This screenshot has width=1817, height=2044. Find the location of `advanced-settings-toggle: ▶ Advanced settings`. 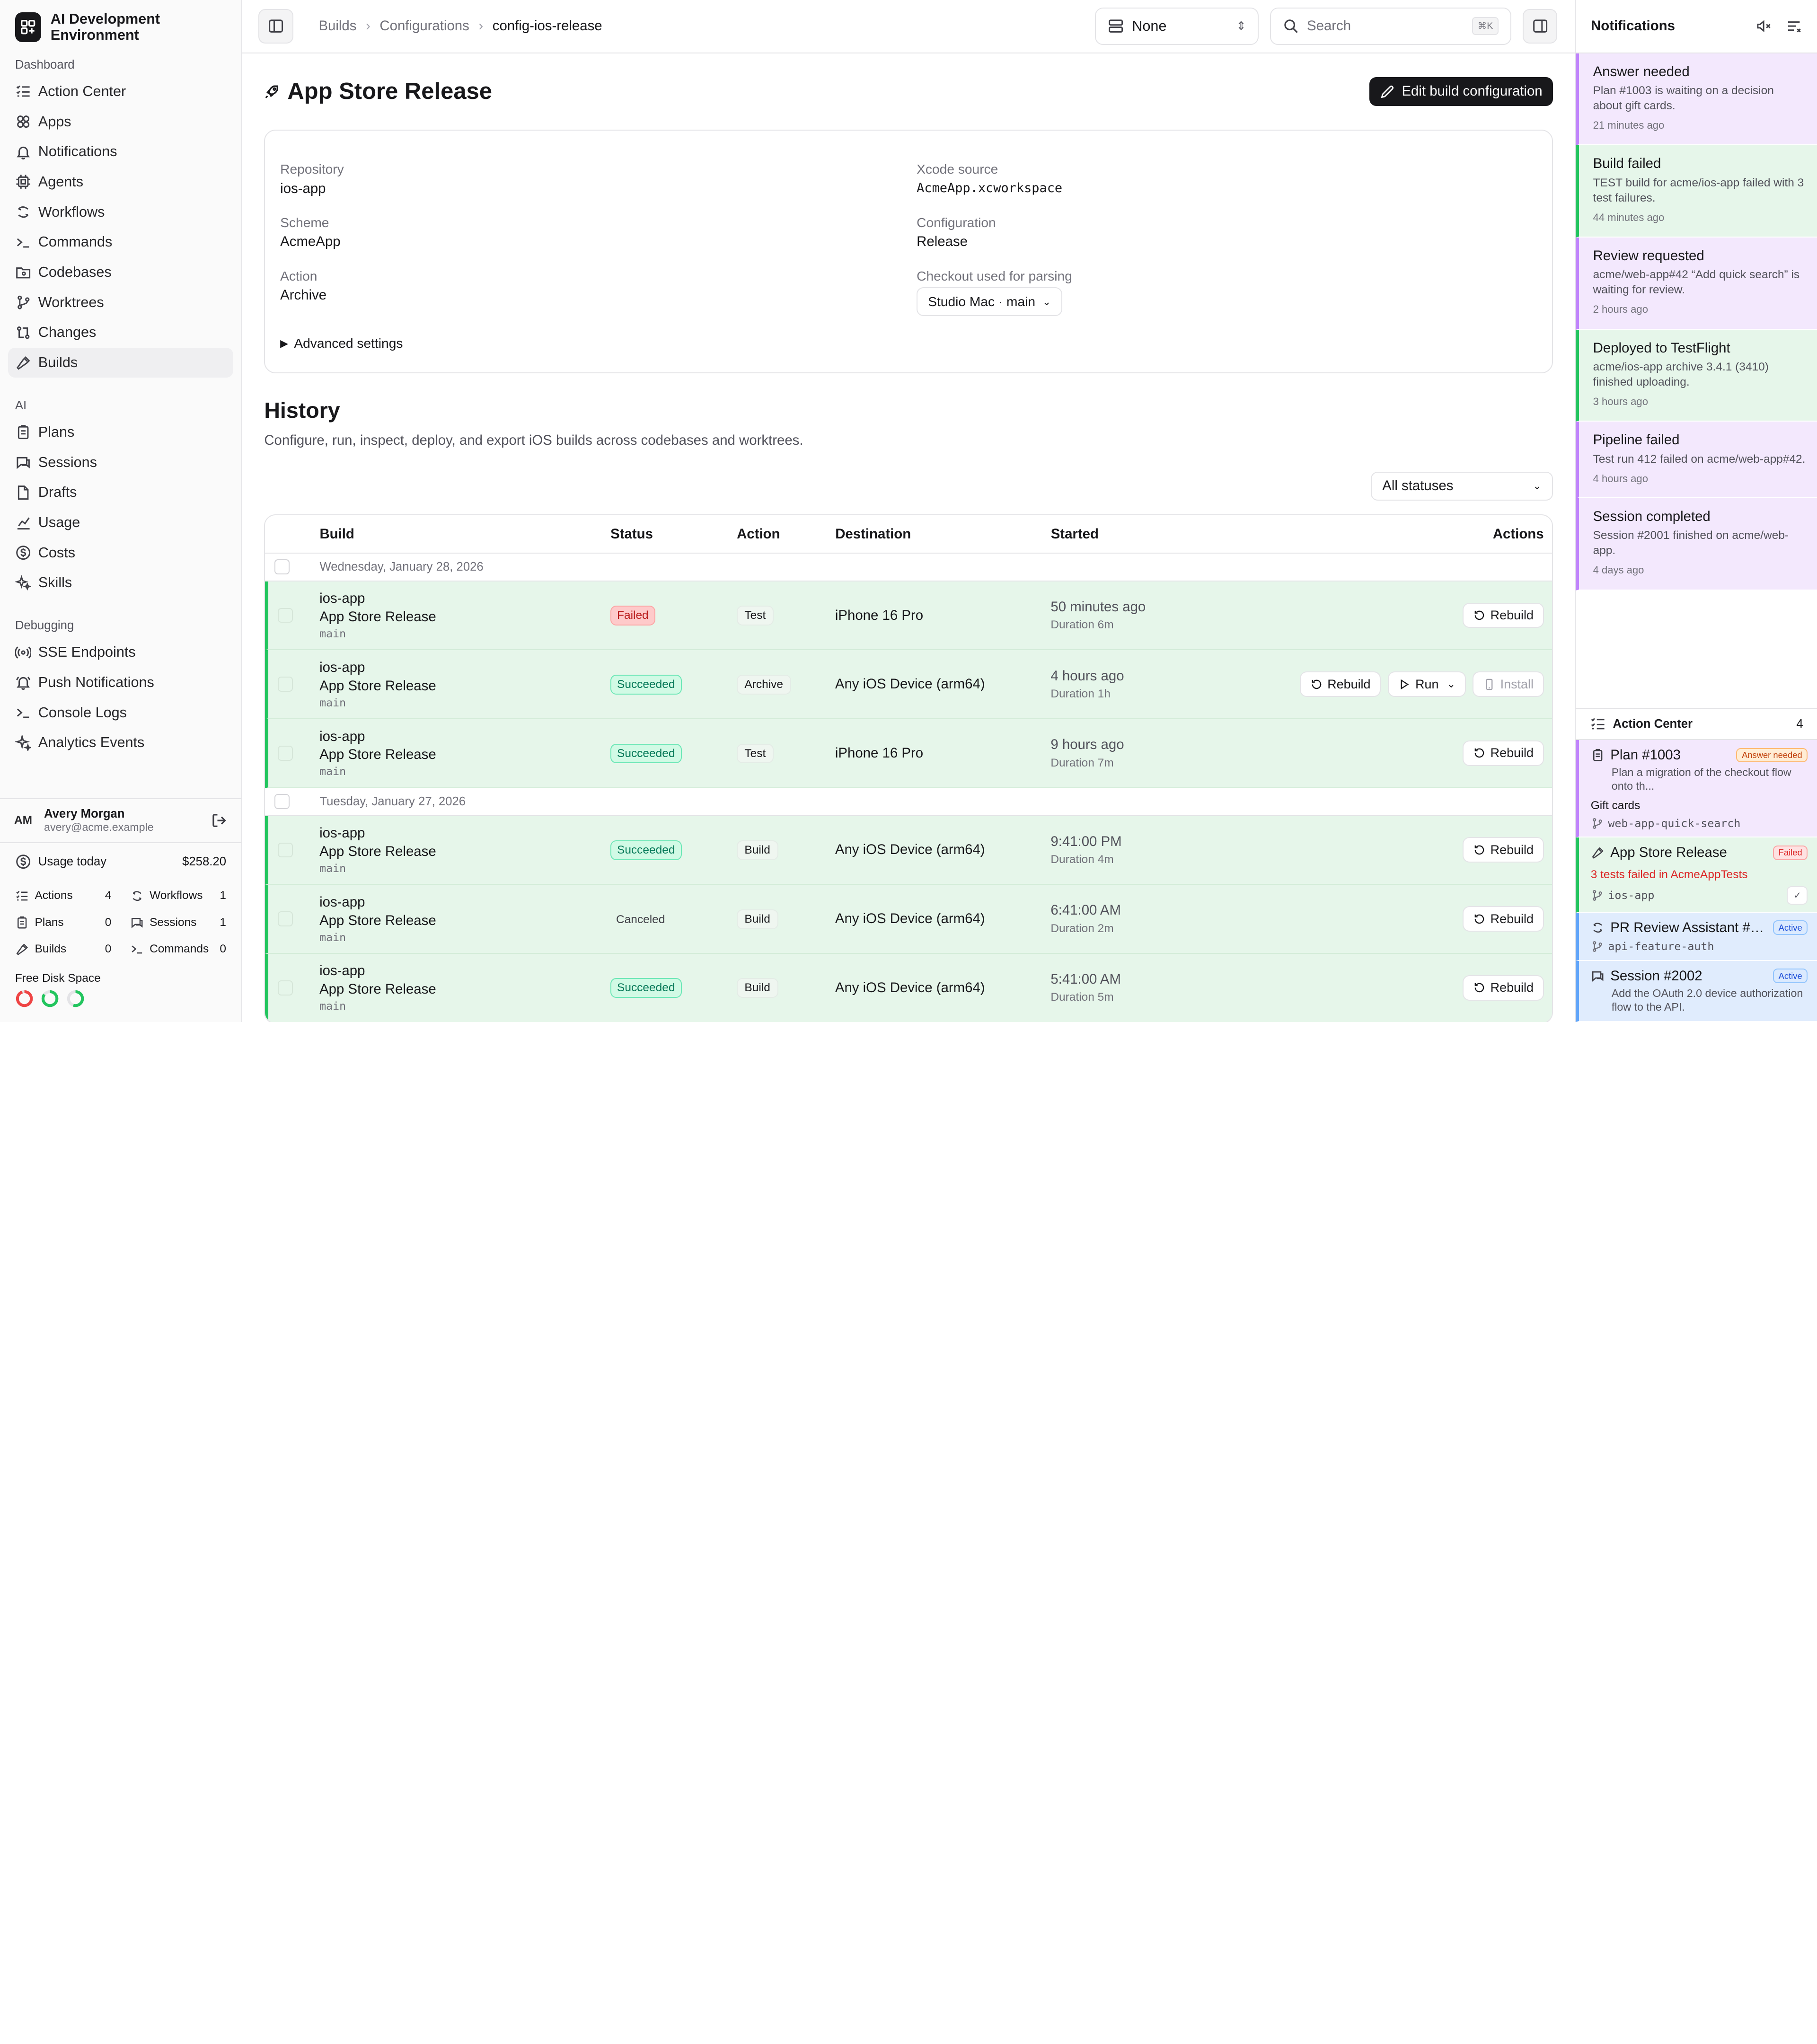

advanced-settings-toggle: ▶ Advanced settings is located at coordinates (908, 343).